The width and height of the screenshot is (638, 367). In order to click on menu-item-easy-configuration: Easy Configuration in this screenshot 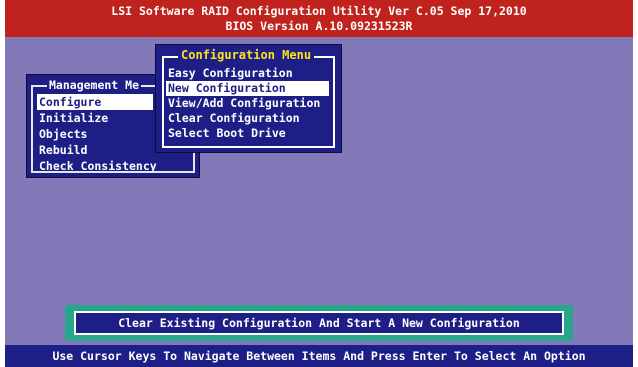, I will do `click(247, 73)`.